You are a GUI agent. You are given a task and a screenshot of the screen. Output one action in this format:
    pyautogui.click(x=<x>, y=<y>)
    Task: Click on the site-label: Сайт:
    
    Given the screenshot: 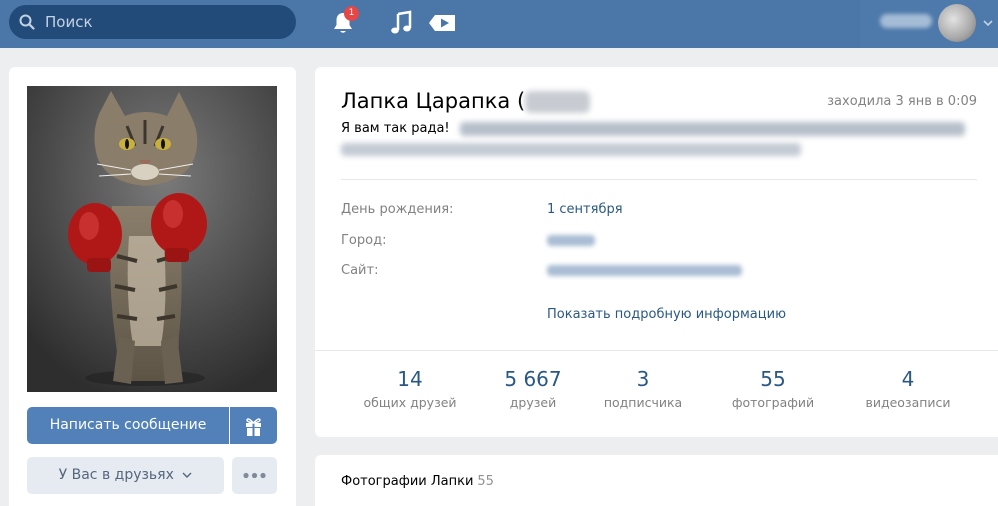 What is the action you would take?
    pyautogui.click(x=360, y=270)
    